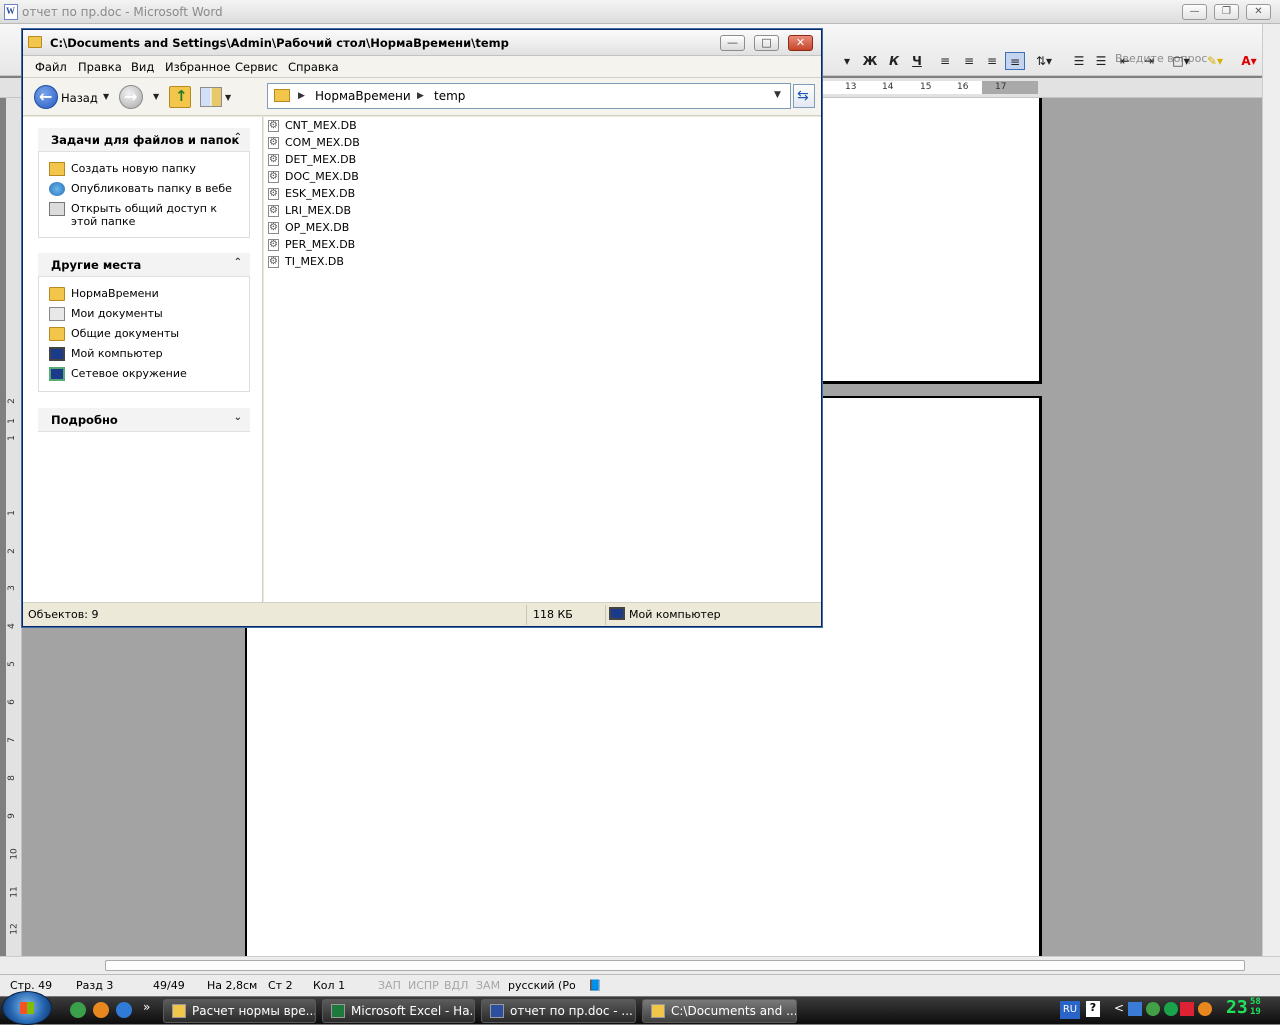 The height and width of the screenshot is (1025, 1280). What do you see at coordinates (870, 61) in the screenshot?
I see `bold-button: Ж` at bounding box center [870, 61].